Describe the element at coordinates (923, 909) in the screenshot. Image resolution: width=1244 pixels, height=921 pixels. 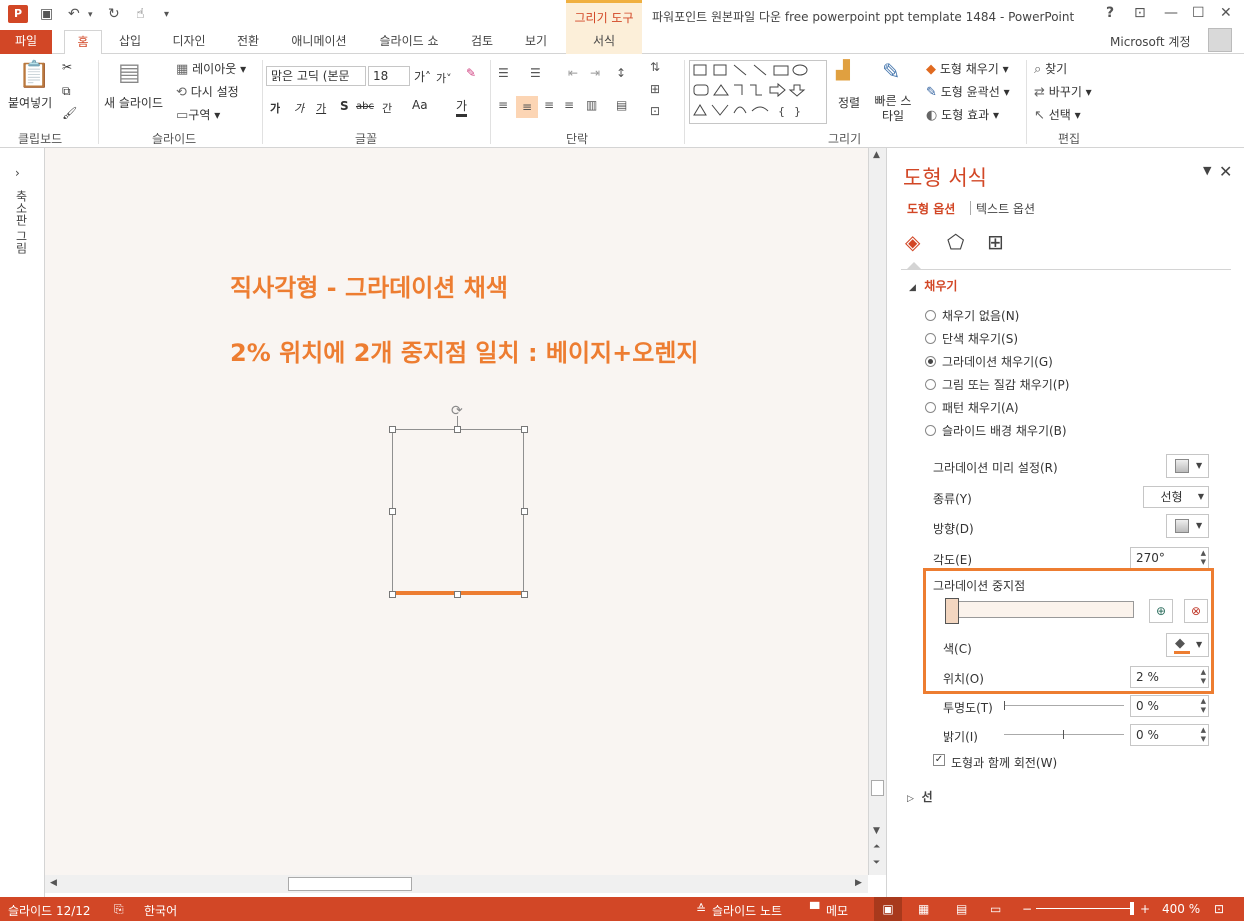
I see `slide-sorter-icon: ▦` at that location.